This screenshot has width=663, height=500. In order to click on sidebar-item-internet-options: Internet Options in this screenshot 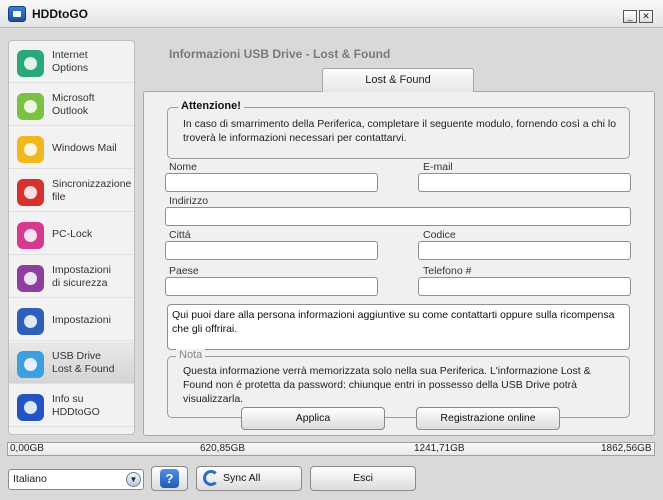, I will do `click(71, 62)`.